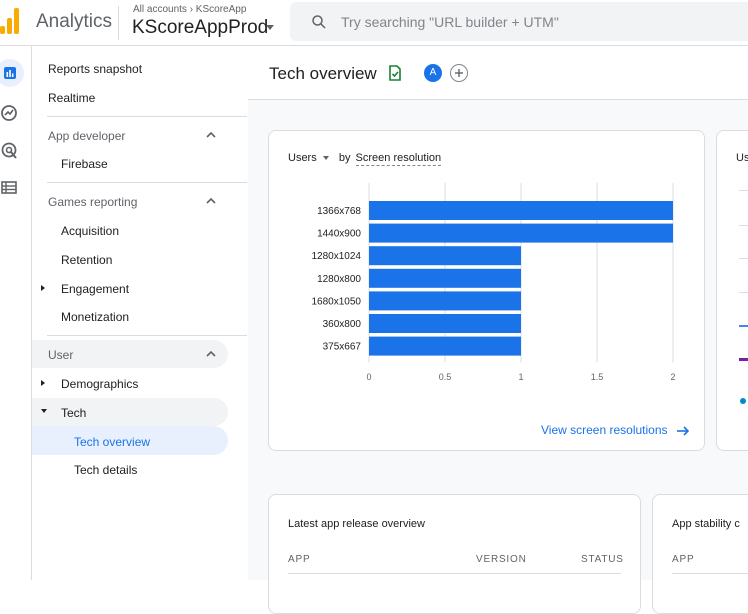 Image resolution: width=748 pixels, height=614 pixels. Describe the element at coordinates (521, 233) in the screenshot. I see `bar-1440x900` at that location.